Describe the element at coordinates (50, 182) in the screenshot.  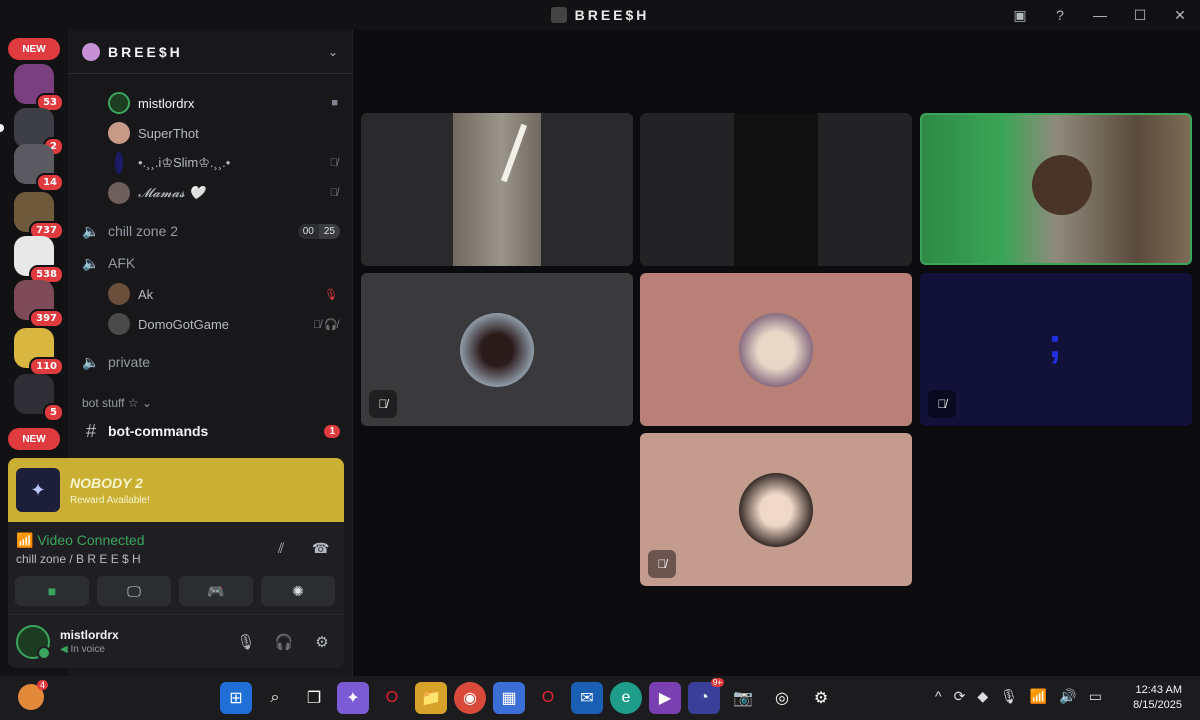
I see `server-3-badge: 14` at that location.